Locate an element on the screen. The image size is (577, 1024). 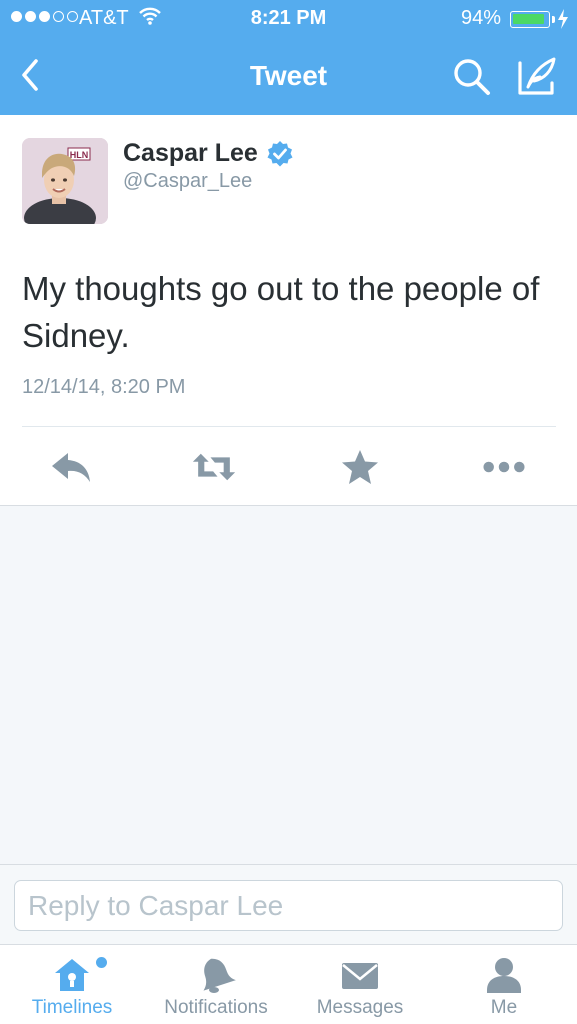
battery-percent: 94% is located at coordinates (480, 18).